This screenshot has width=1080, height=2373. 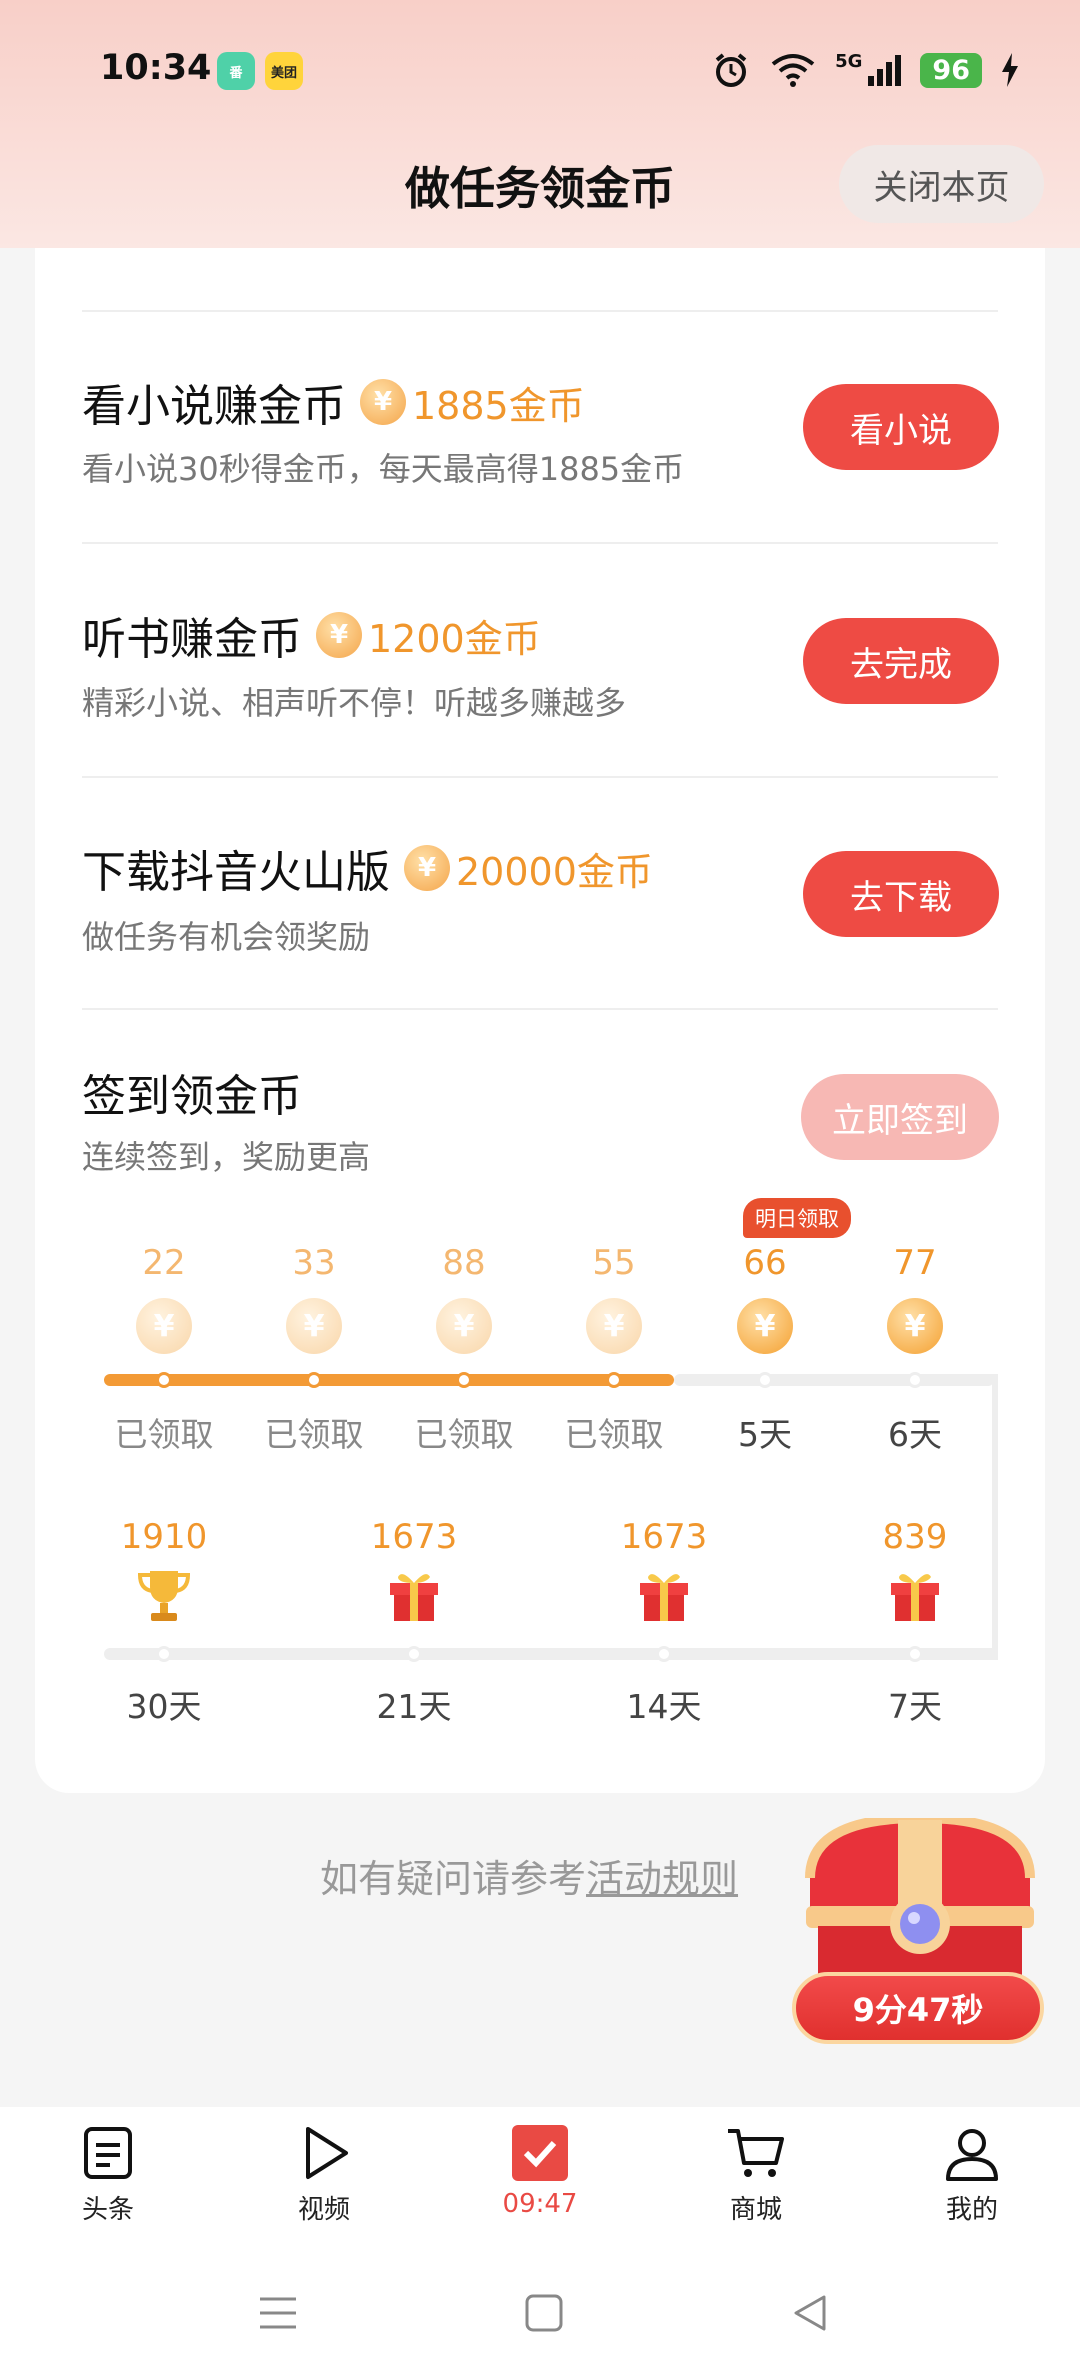 I want to click on signin-description: 连续签到，奖励更高, so click(x=226, y=1157).